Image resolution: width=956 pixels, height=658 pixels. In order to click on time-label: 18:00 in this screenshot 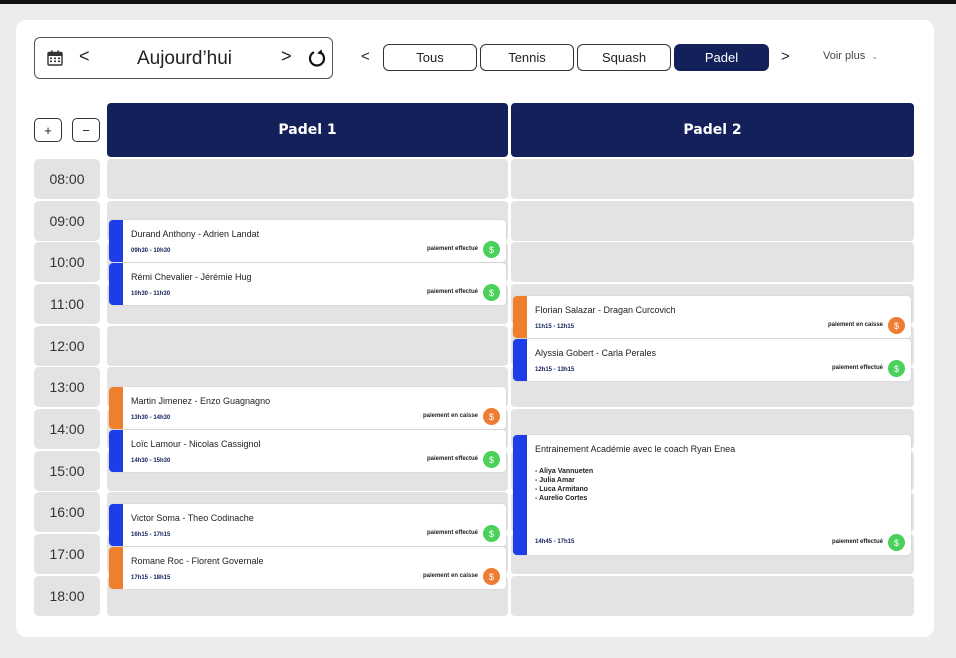, I will do `click(67, 596)`.